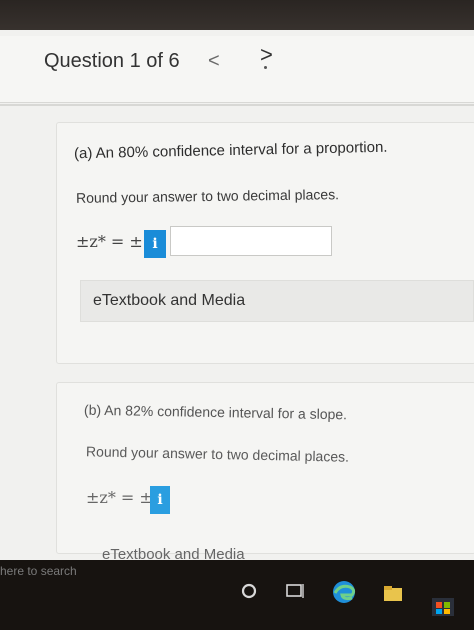 The image size is (474, 630). Describe the element at coordinates (237, 105) in the screenshot. I see `header-divider` at that location.